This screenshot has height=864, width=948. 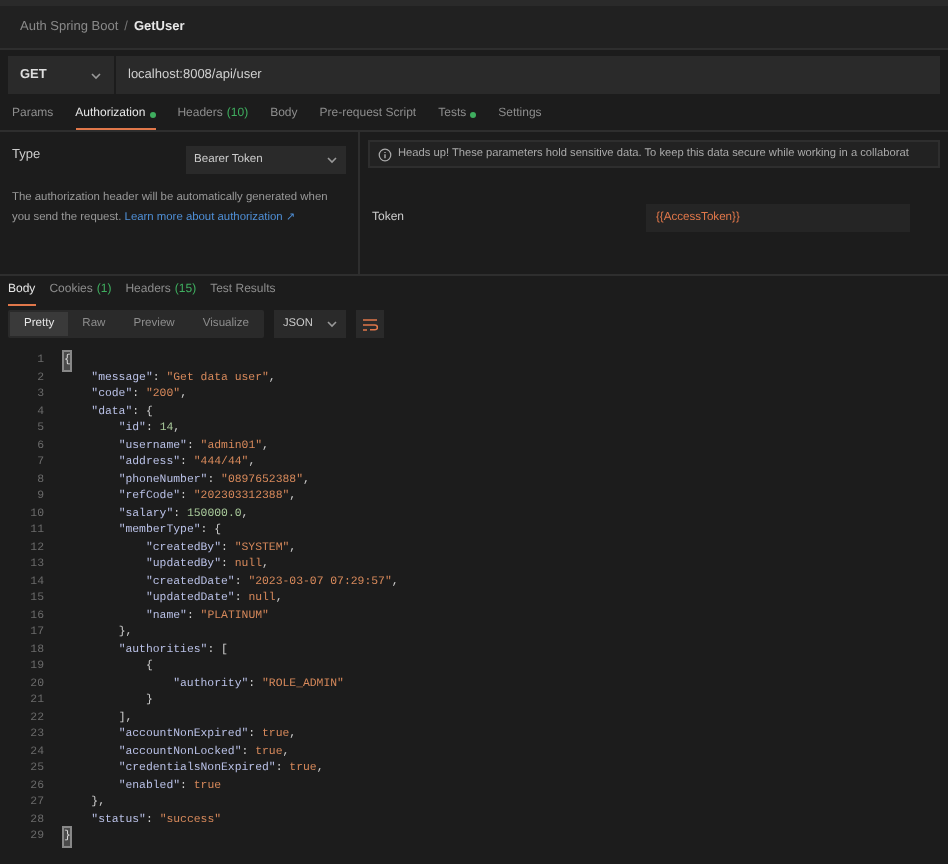 I want to click on info-icon, so click(x=385, y=154).